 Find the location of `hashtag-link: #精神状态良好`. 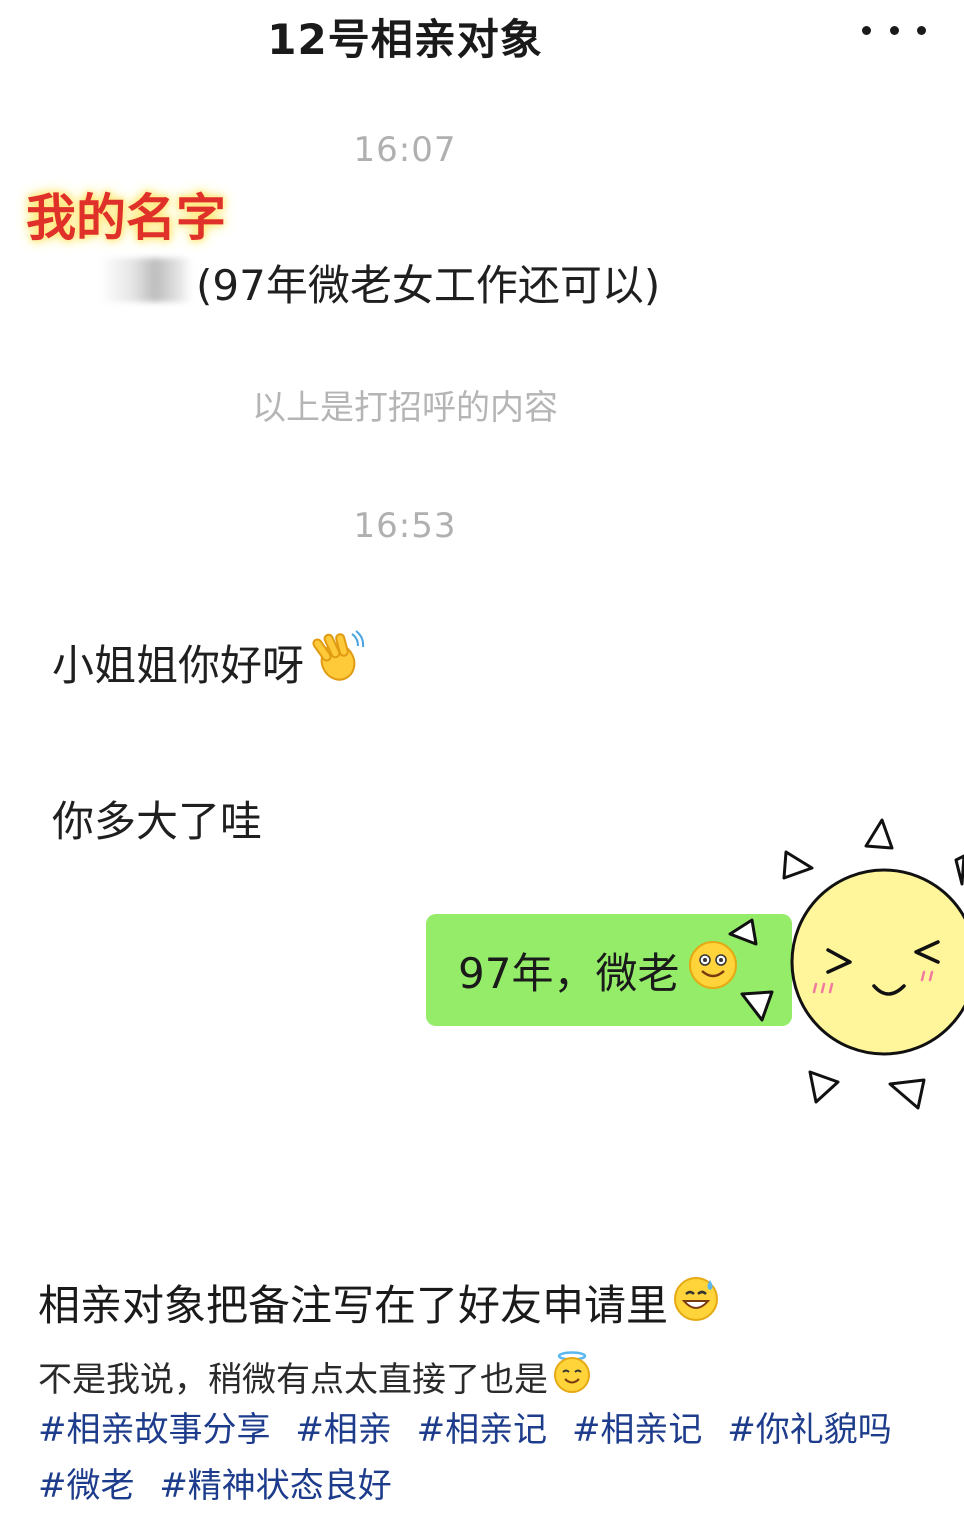

hashtag-link: #精神状态良好 is located at coordinates (275, 1486).